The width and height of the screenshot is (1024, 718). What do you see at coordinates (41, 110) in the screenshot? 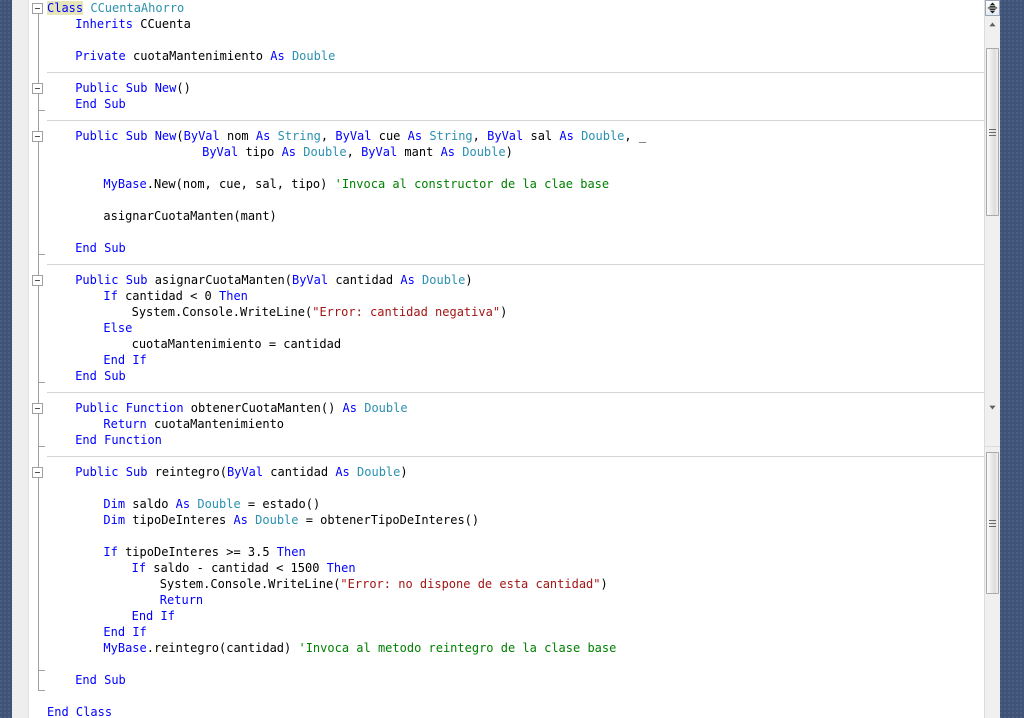
I see `outlining-guide-foot` at bounding box center [41, 110].